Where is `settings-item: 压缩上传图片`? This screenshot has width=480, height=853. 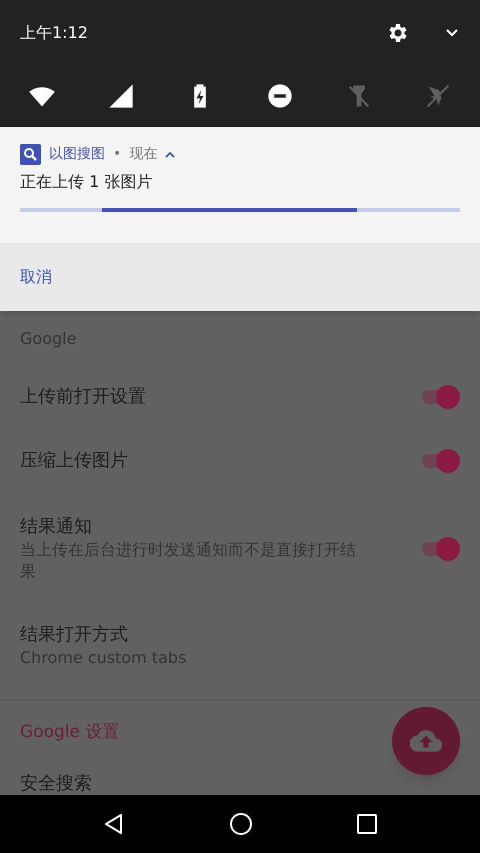
settings-item: 压缩上传图片 is located at coordinates (240, 461).